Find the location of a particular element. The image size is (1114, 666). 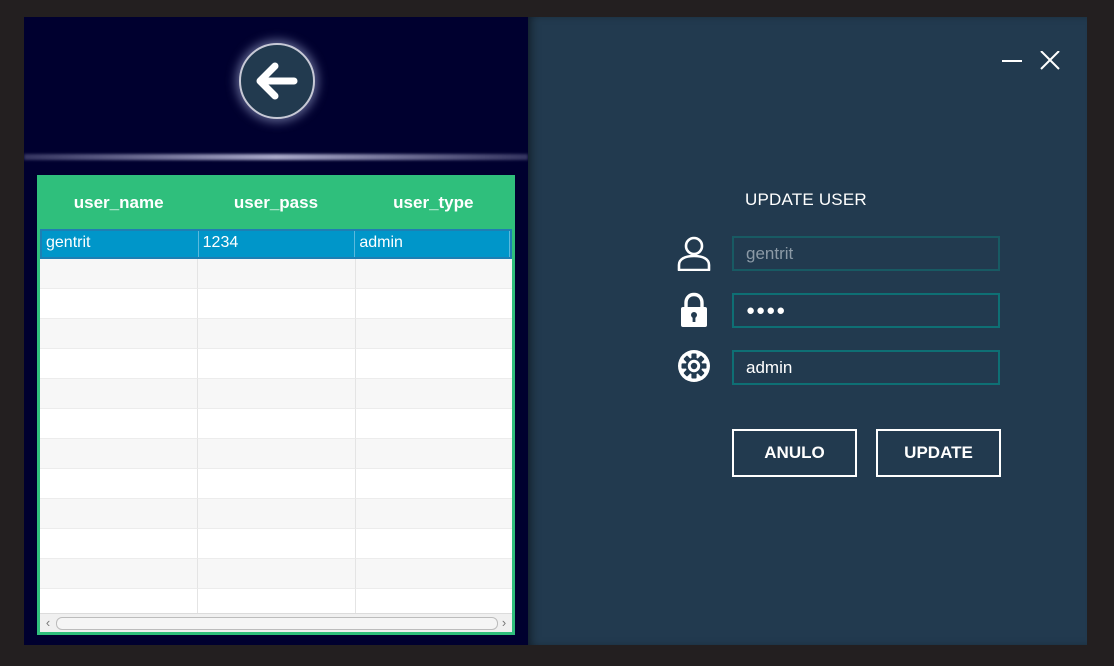

back-button is located at coordinates (277, 81).